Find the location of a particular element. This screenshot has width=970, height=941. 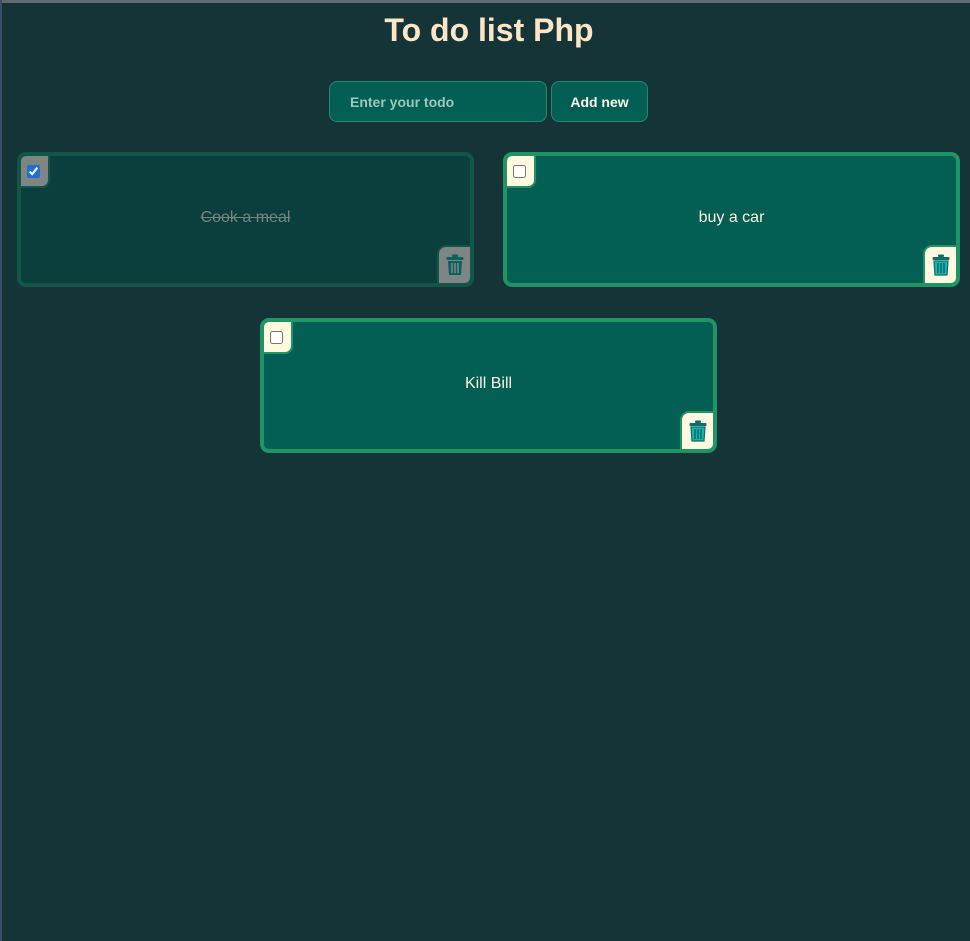

add-todo-form: Add new is located at coordinates (489, 102).